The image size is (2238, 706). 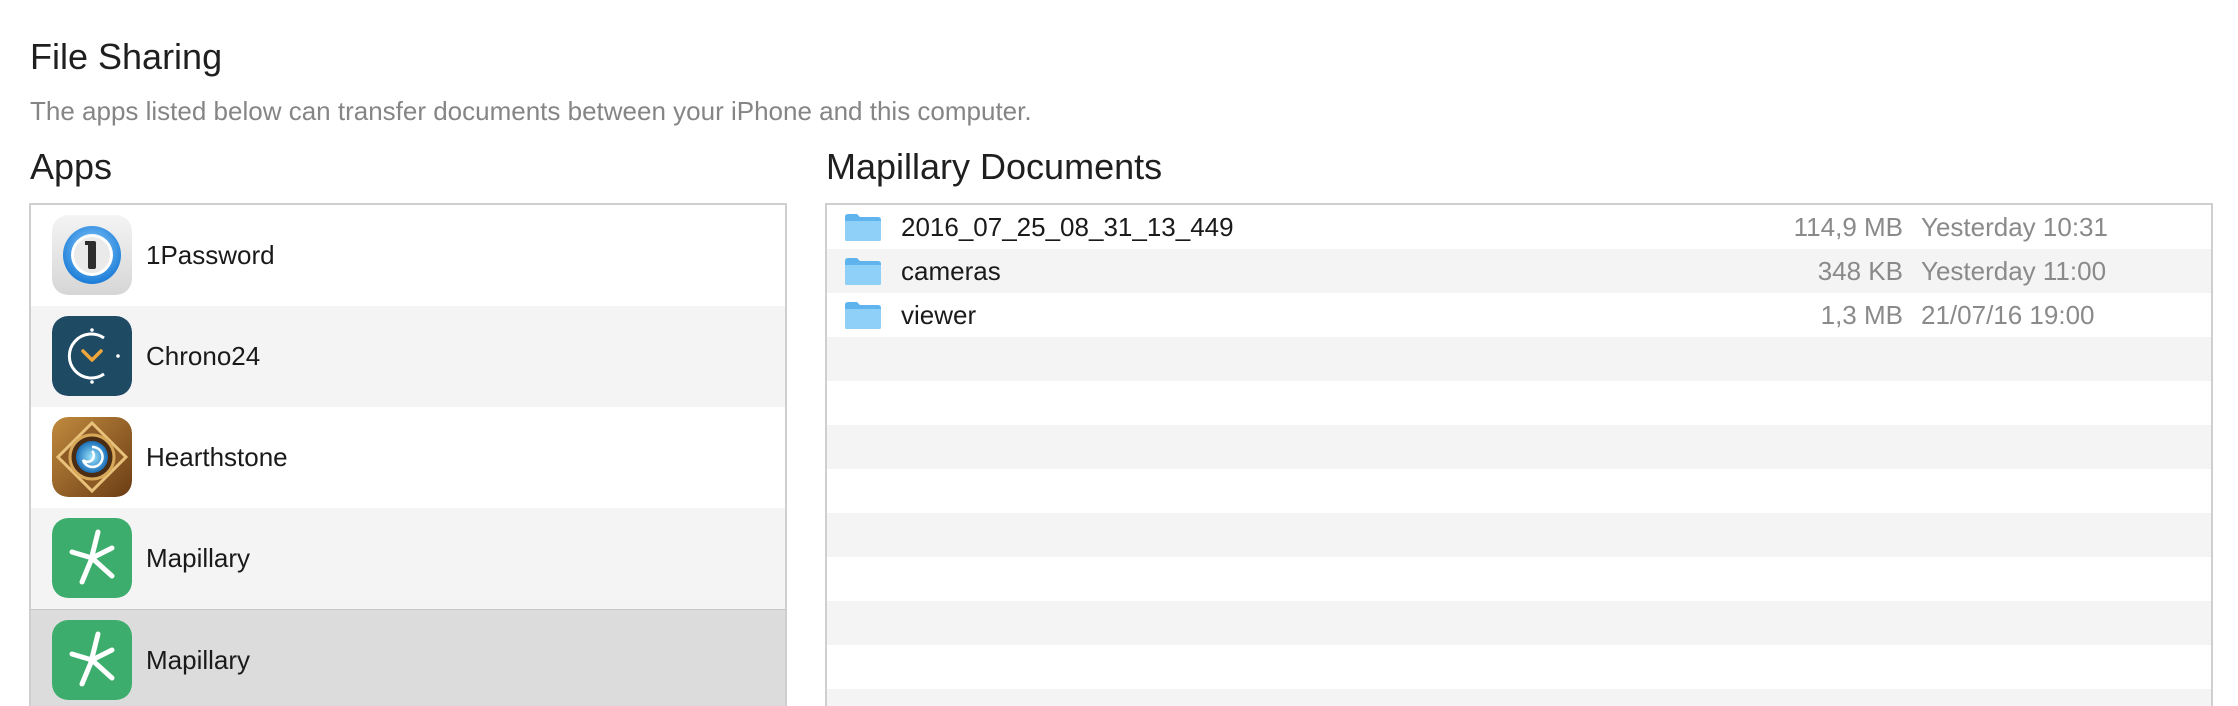 What do you see at coordinates (1519, 271) in the screenshot?
I see `document-row: cameras 348 KB Yesterday 11:00` at bounding box center [1519, 271].